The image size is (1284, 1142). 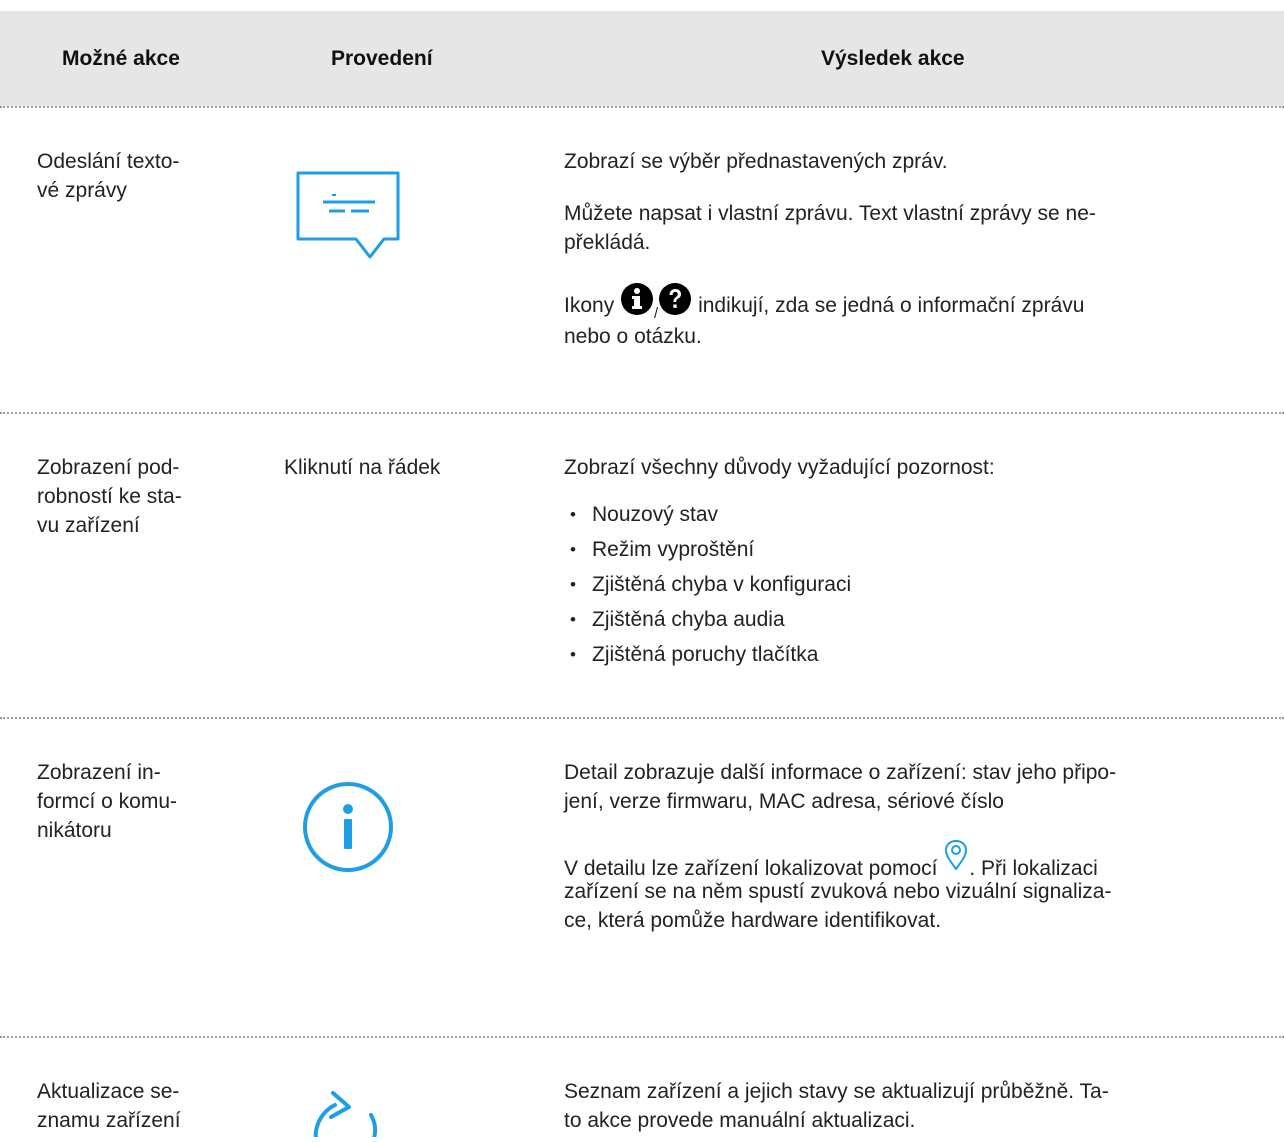 I want to click on header-execution: Provedení, so click(x=382, y=58).